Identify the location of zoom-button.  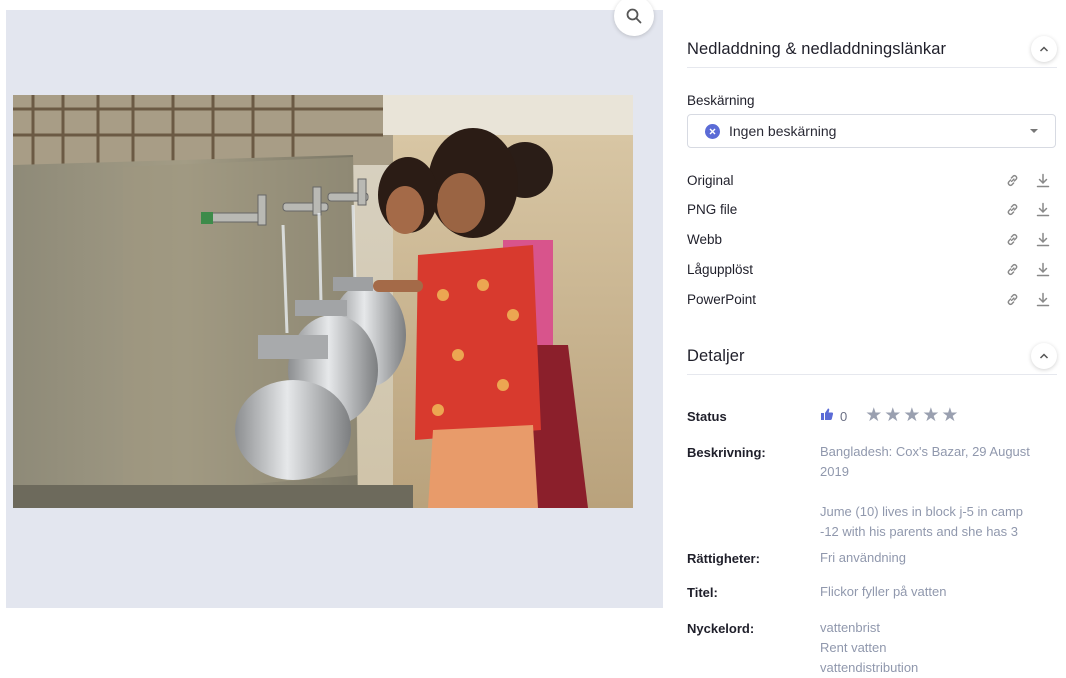
(634, 18).